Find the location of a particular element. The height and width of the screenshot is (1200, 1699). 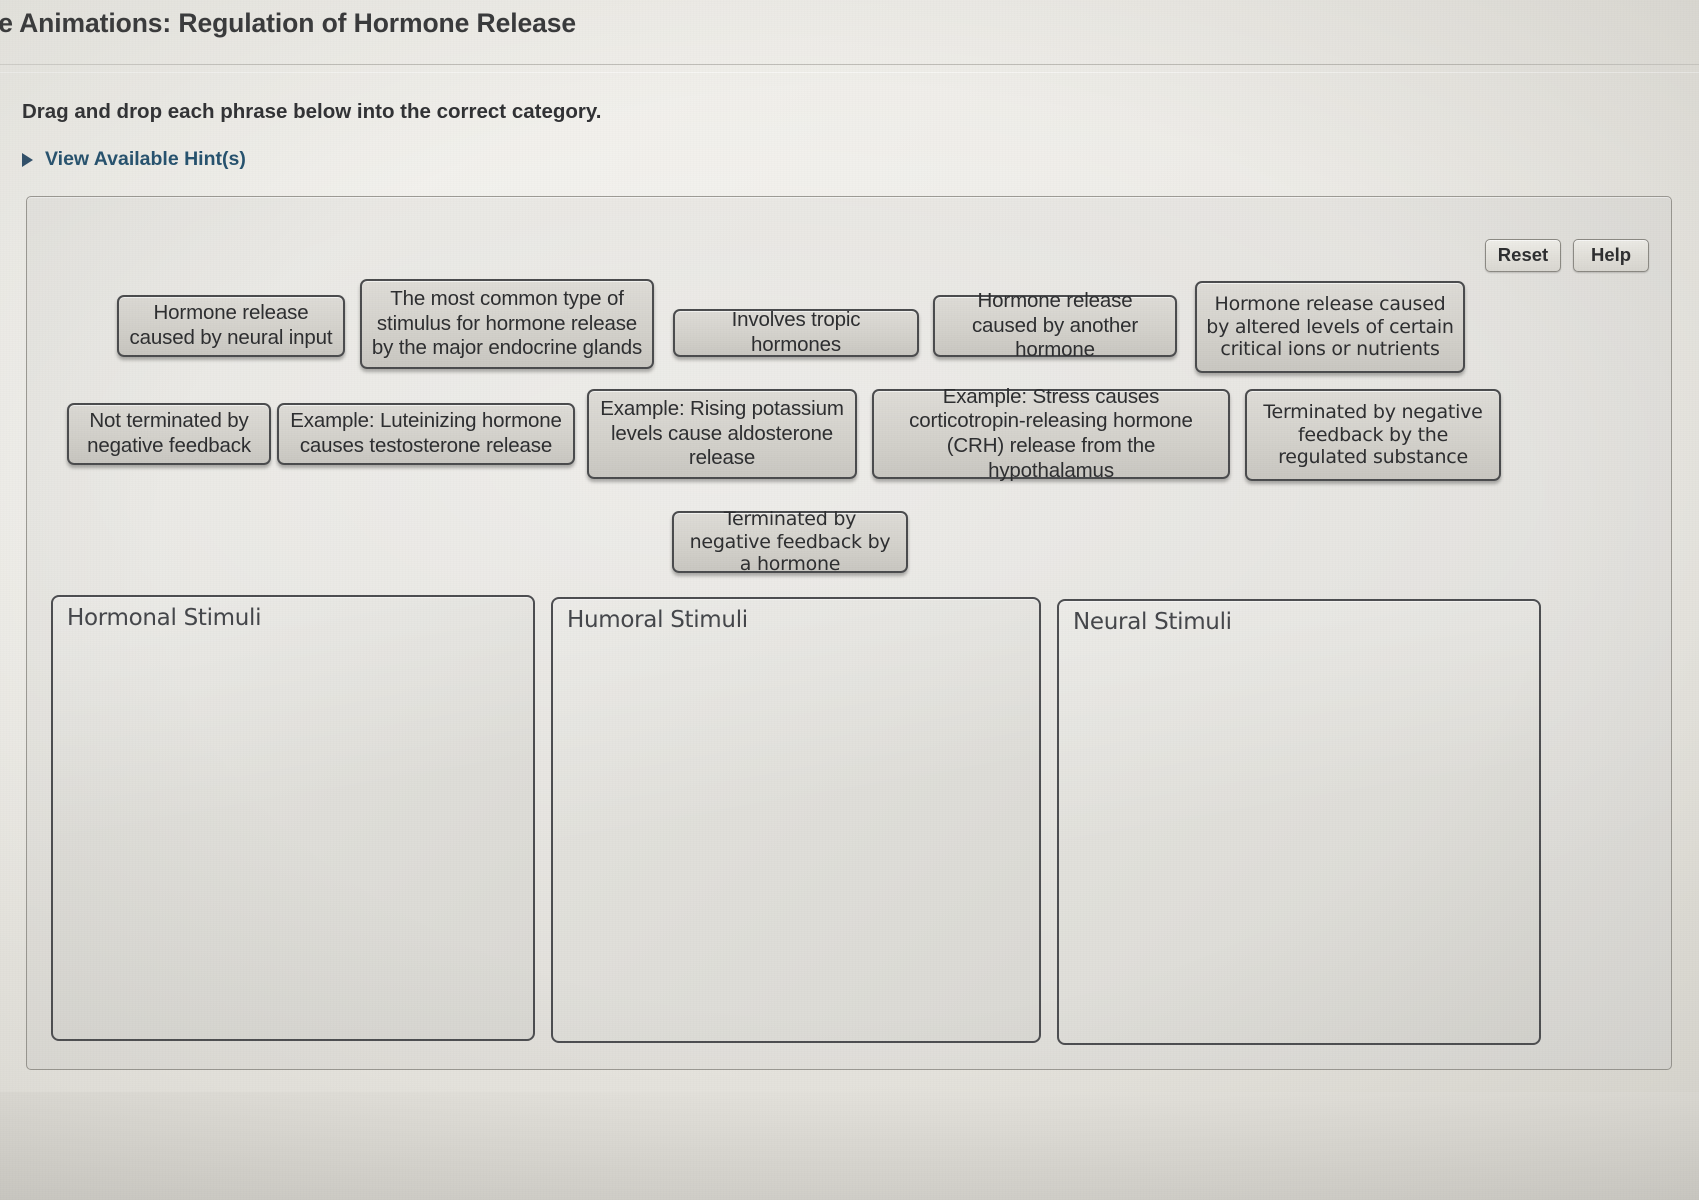

dropzone-neural-stimuli: Neural Stimuli is located at coordinates (1299, 822).